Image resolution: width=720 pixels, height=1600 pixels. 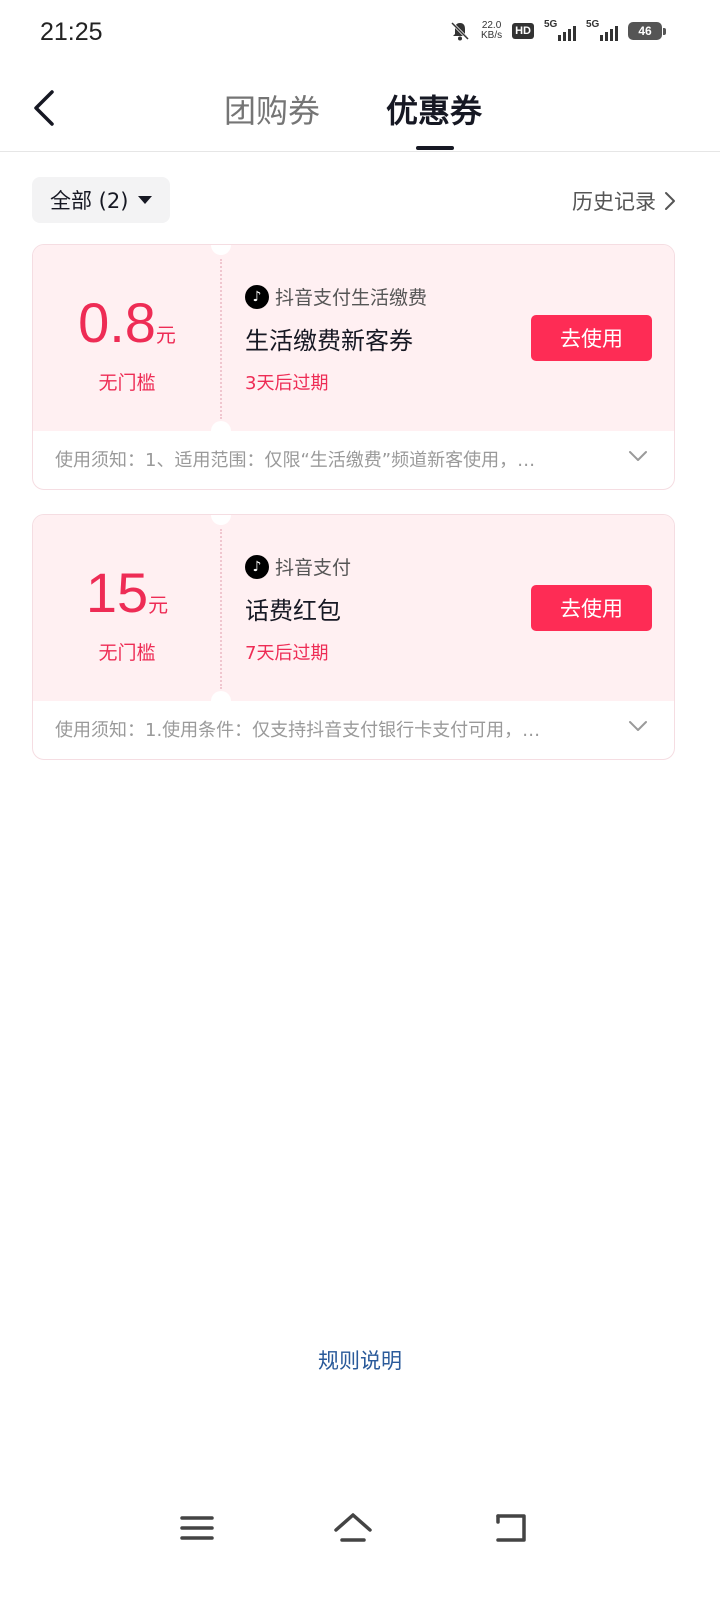 What do you see at coordinates (670, 201) in the screenshot?
I see `chevron-right-icon` at bounding box center [670, 201].